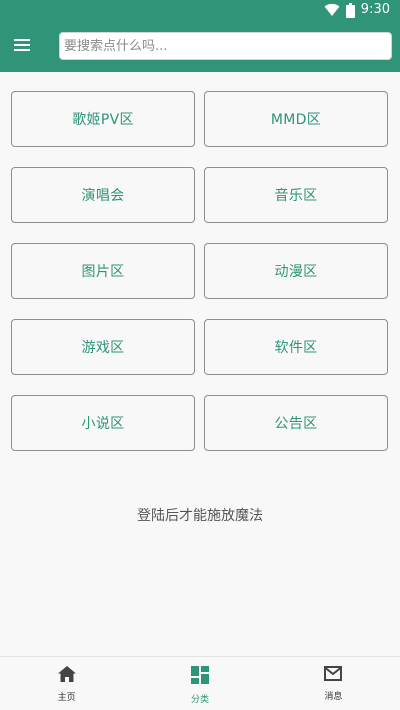 This screenshot has width=400, height=710. Describe the element at coordinates (200, 10) in the screenshot. I see `status-bar: 9:30` at that location.